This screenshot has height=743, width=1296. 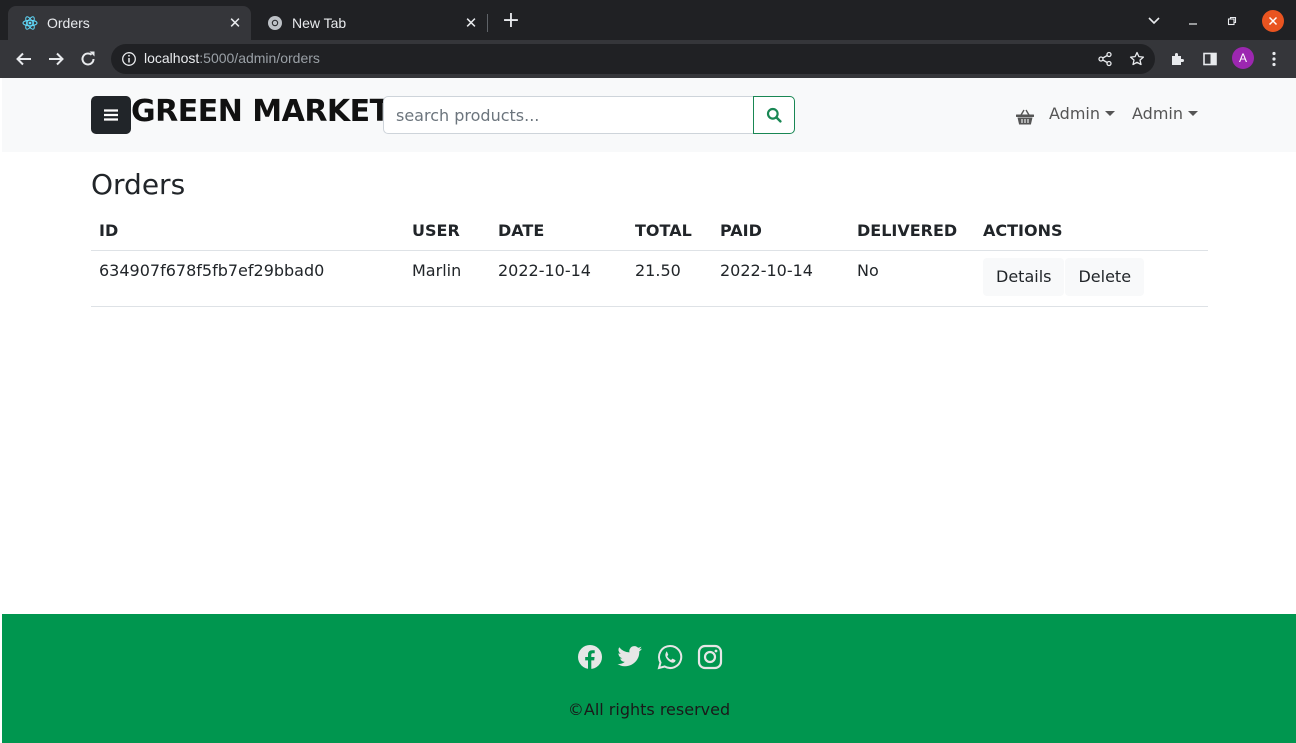 I want to click on header-date: DATE, so click(x=558, y=232).